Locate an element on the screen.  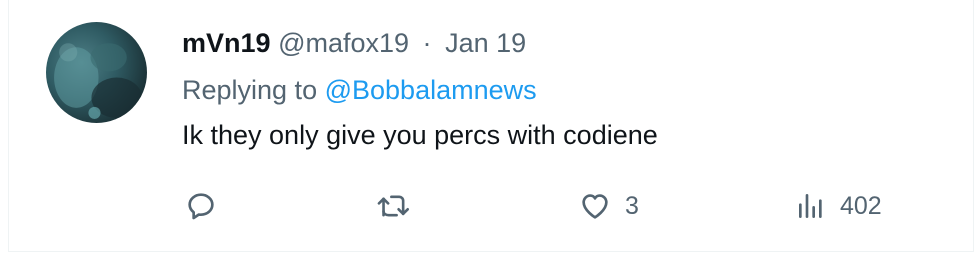
retweet-button is located at coordinates (394, 206).